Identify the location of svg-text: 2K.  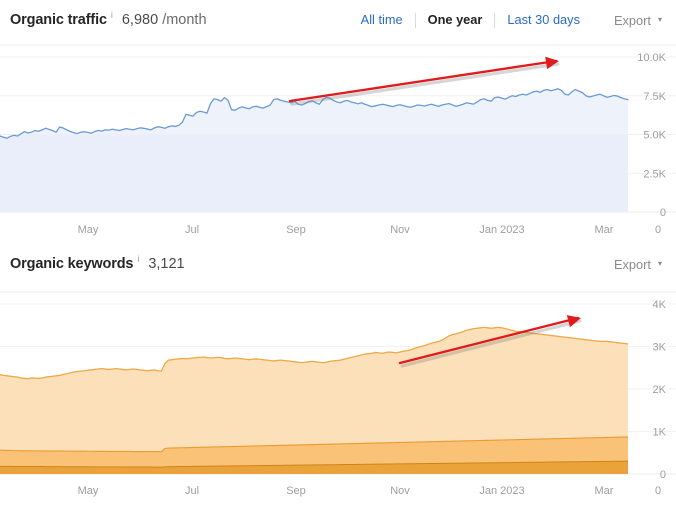
(660, 390).